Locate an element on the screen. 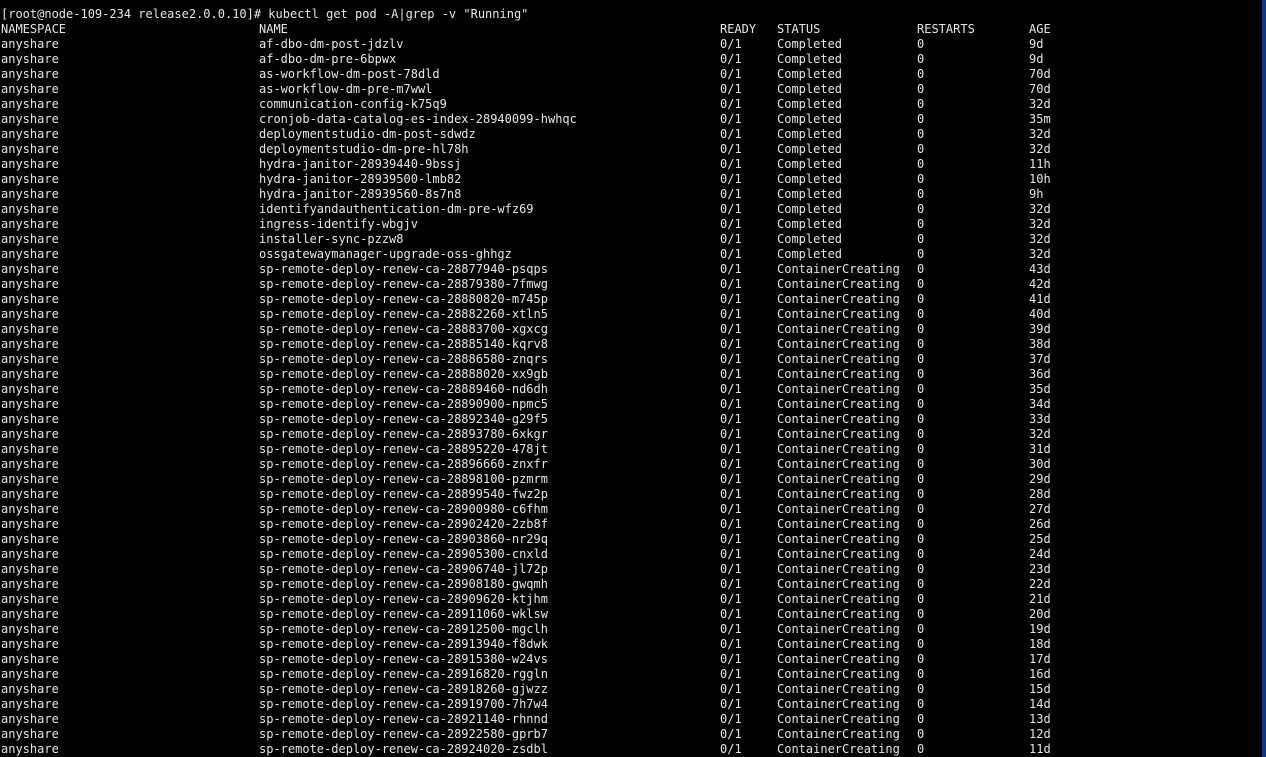 The width and height of the screenshot is (1266, 757). pod-age: 24d is located at coordinates (1040, 554).